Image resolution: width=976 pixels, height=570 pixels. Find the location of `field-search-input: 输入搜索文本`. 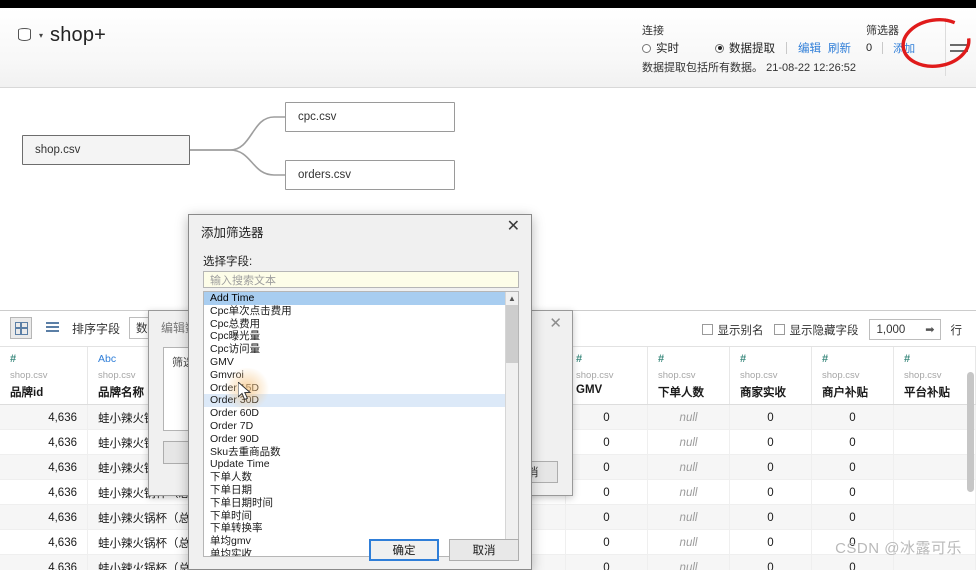

field-search-input: 输入搜索文本 is located at coordinates (361, 279).